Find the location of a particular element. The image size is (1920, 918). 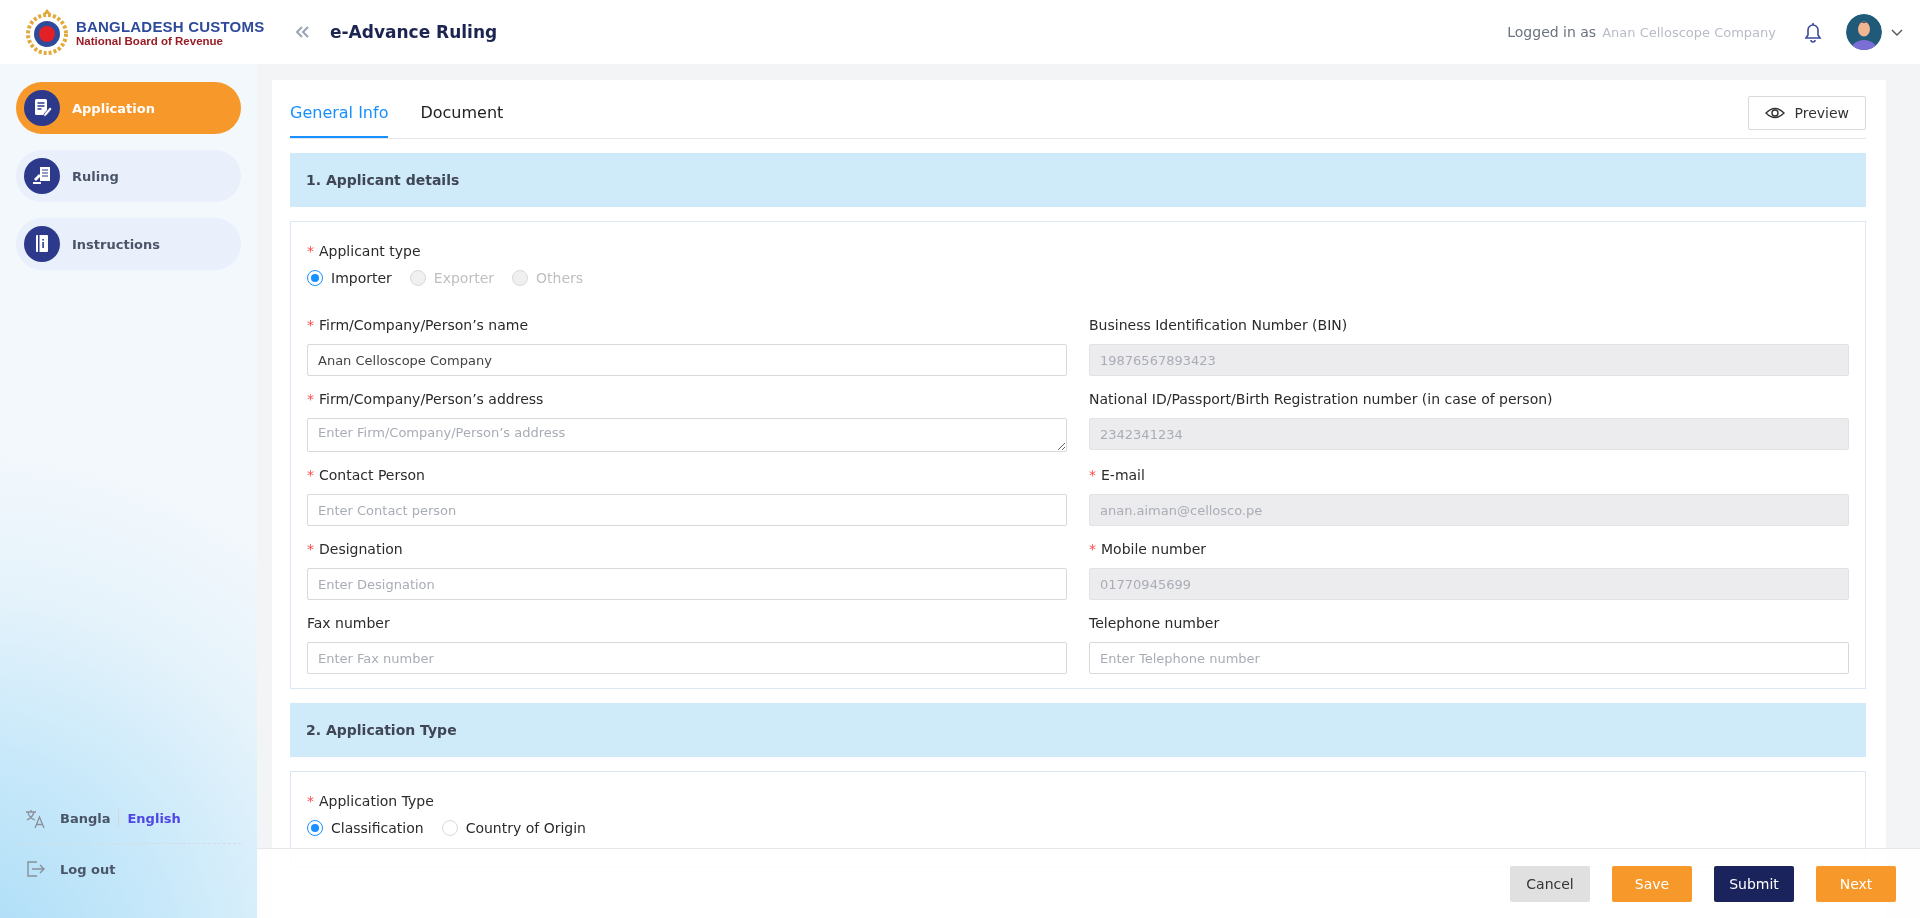

field-label: E-mail is located at coordinates (1123, 475).